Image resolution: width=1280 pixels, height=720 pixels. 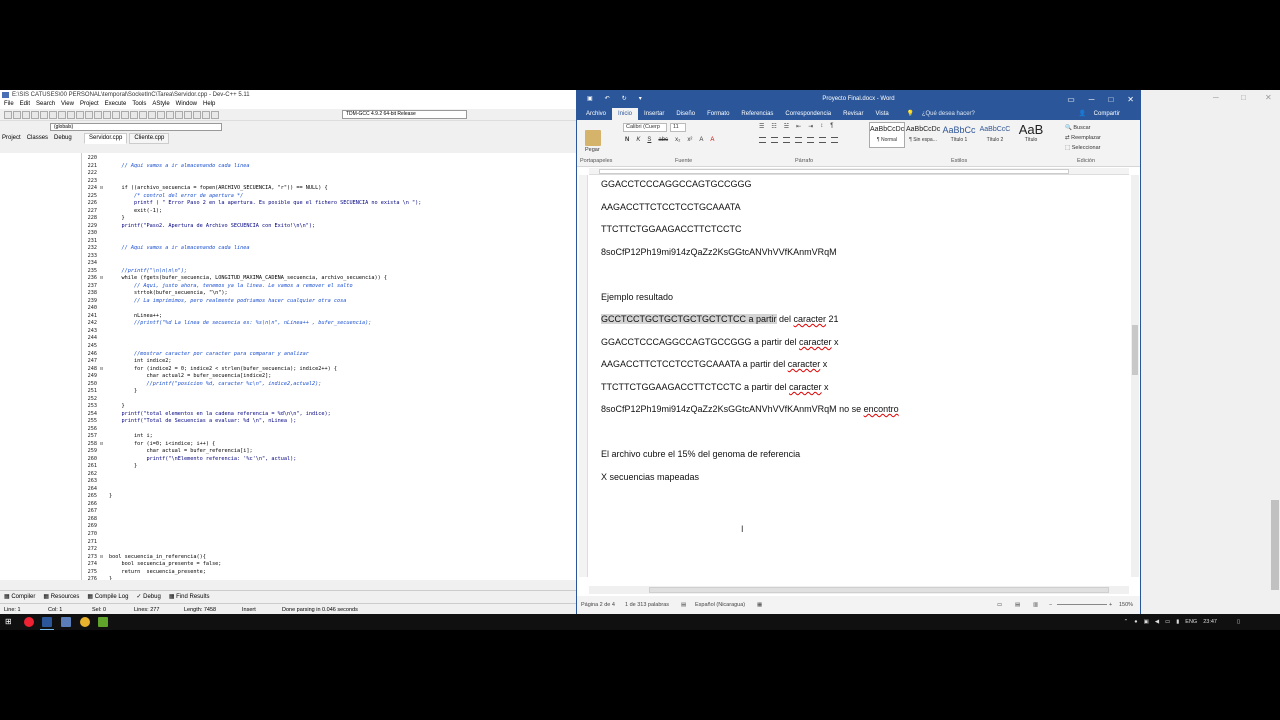 I want to click on code-line: 245, so click(x=329, y=347).